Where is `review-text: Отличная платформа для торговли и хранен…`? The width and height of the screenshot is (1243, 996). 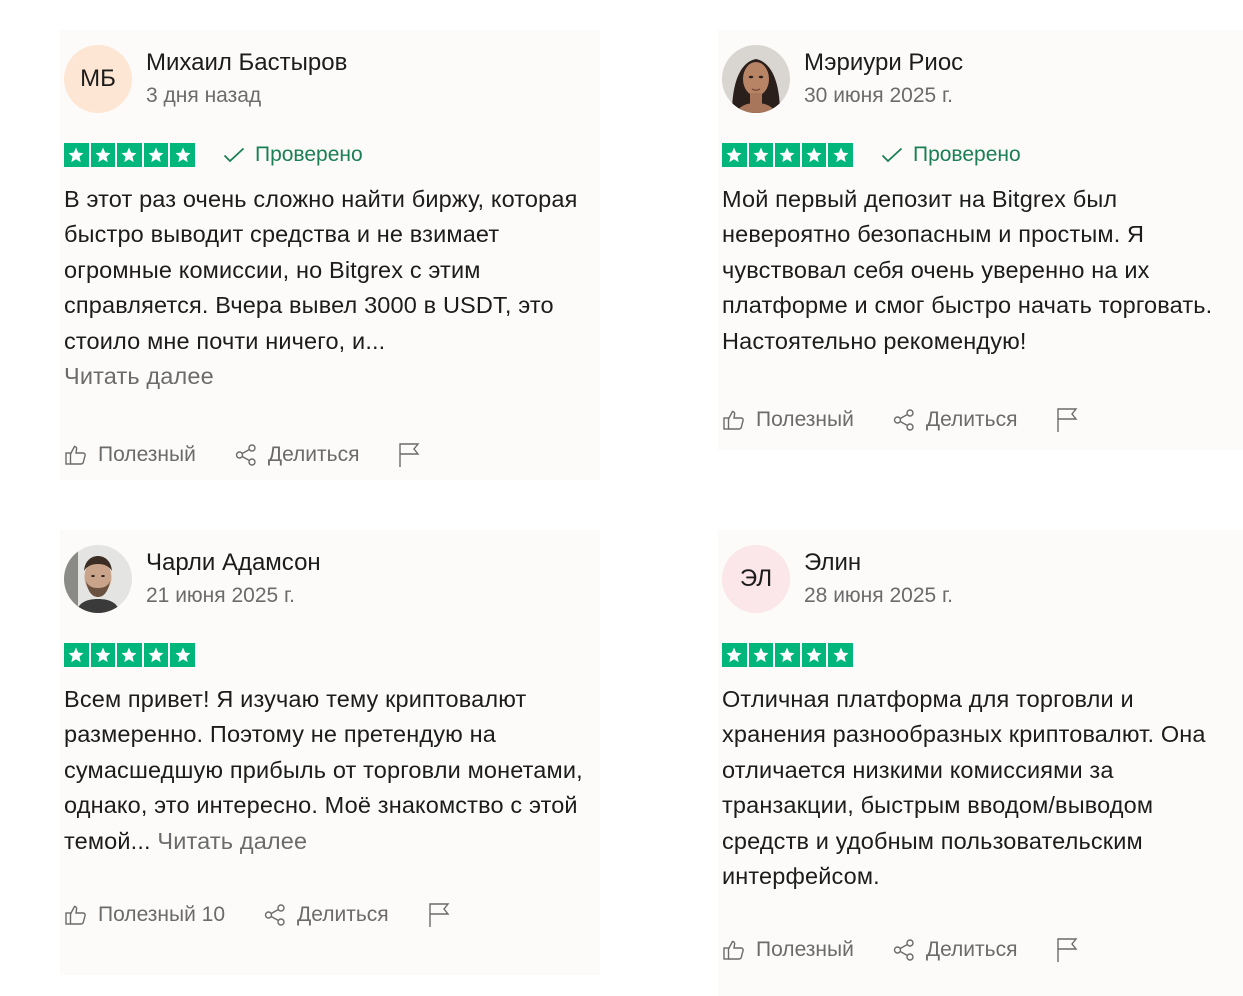
review-text: Отличная платформа для торговли и хранен… is located at coordinates (979, 788).